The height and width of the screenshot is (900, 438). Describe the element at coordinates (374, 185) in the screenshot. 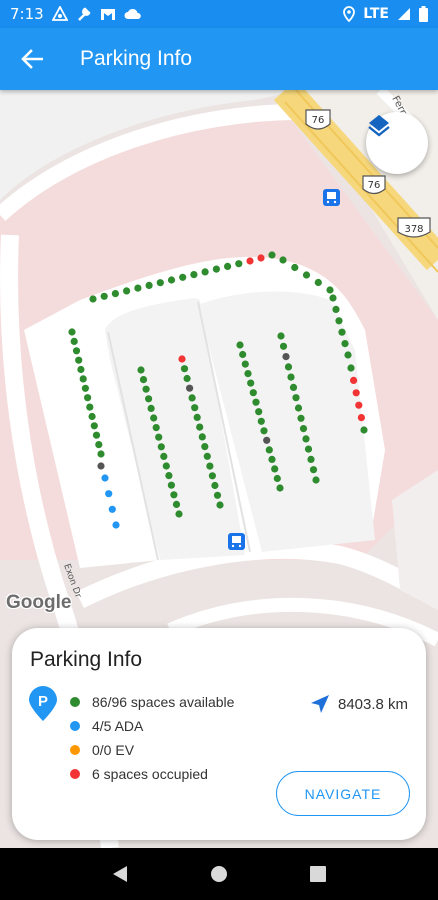

I see `route-shield-76b: 76` at that location.